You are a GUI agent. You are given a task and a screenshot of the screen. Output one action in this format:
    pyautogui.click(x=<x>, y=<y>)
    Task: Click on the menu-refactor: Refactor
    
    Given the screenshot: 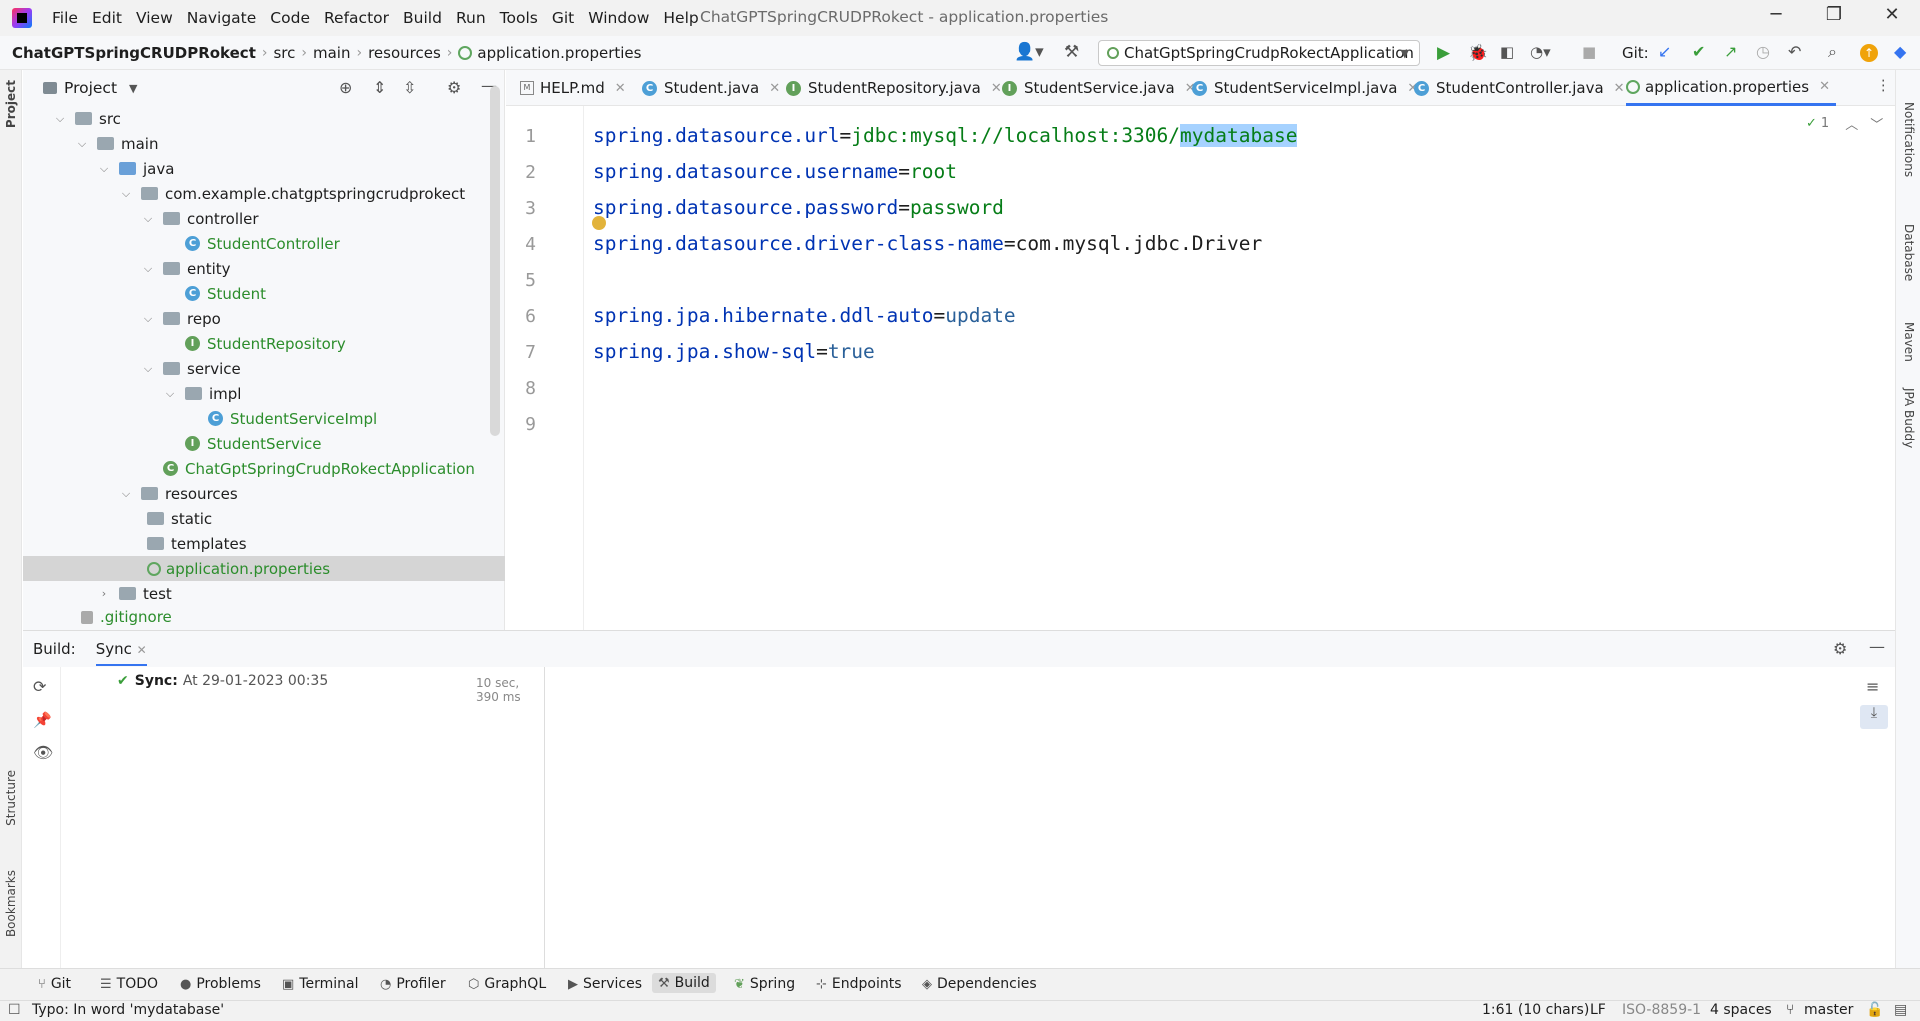 What is the action you would take?
    pyautogui.click(x=356, y=18)
    